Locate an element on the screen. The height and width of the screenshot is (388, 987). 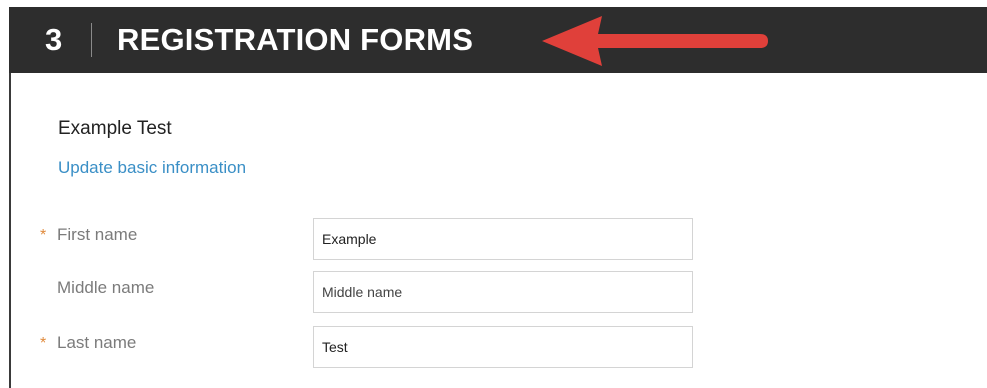
header-divider is located at coordinates (91, 40).